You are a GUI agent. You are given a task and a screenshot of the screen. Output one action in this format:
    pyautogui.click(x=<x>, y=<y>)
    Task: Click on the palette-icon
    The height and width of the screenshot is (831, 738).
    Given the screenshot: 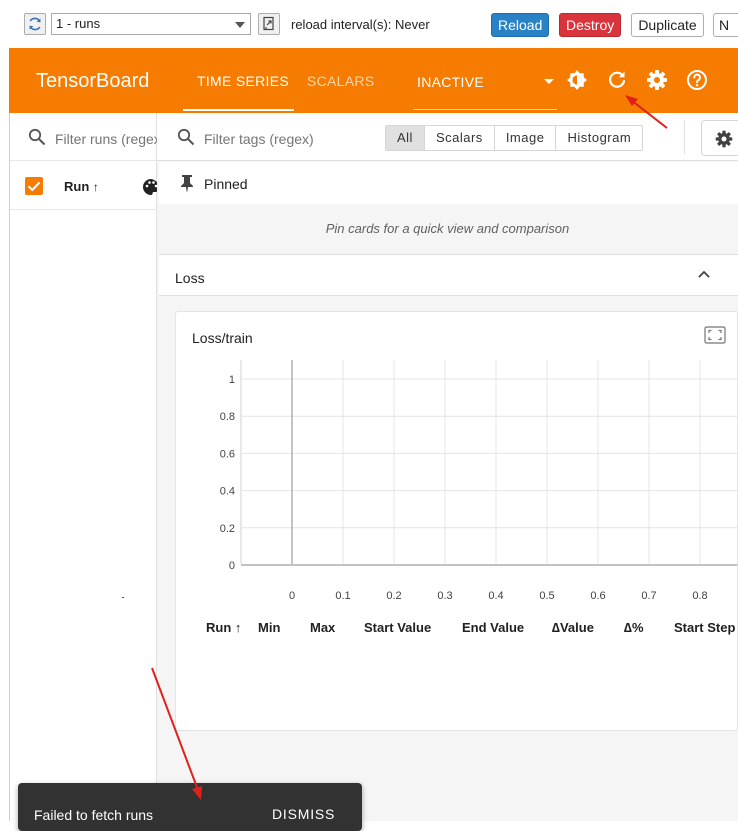 What is the action you would take?
    pyautogui.click(x=149, y=187)
    